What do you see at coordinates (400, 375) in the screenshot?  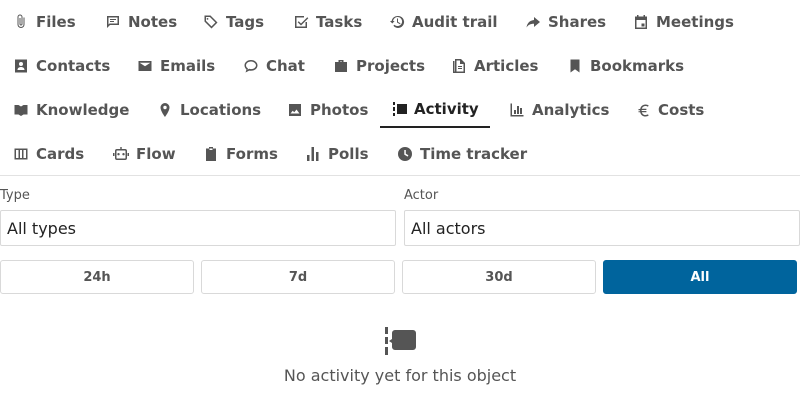 I see `empty-state-message: No activity yet for this object` at bounding box center [400, 375].